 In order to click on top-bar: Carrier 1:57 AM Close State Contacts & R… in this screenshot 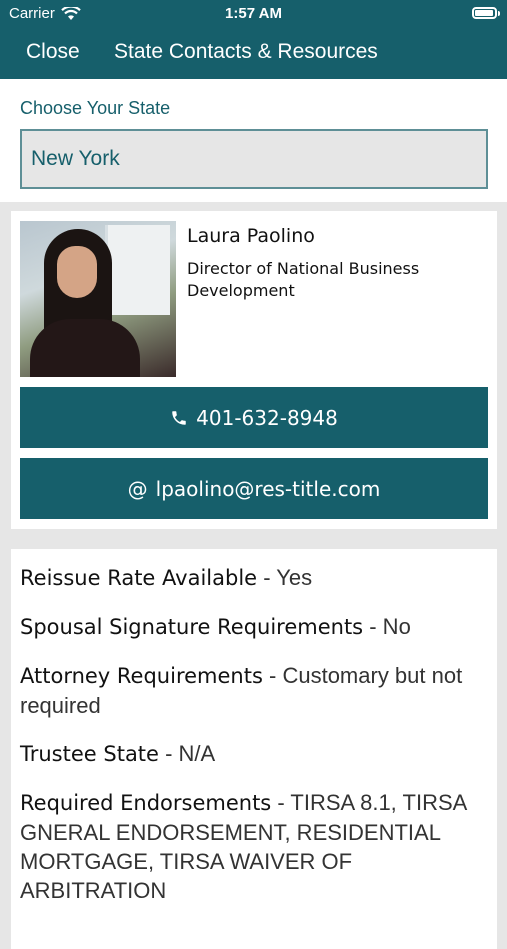, I will do `click(253, 39)`.